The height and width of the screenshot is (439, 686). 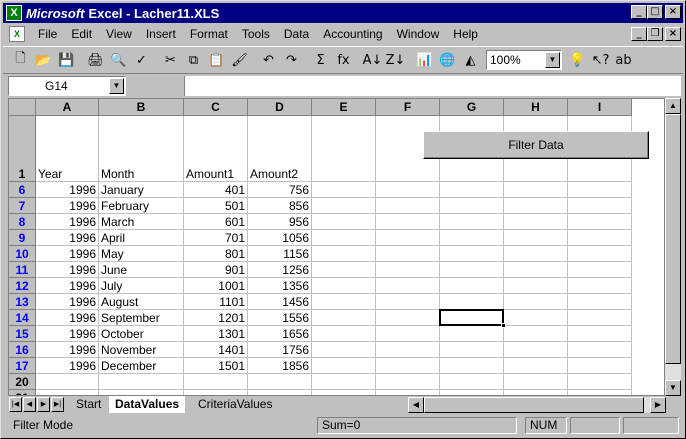 I want to click on cell-amount2: 1256, so click(x=279, y=270).